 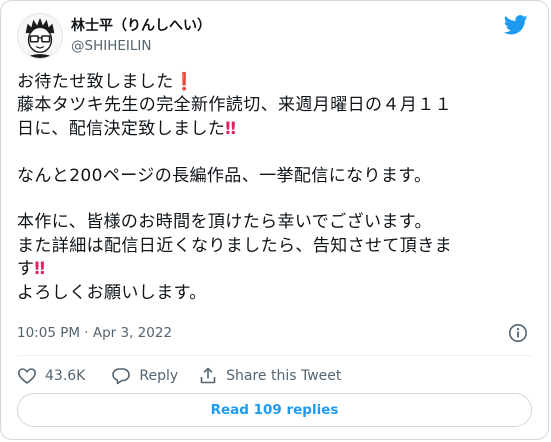 I want to click on share-arrow-icon, so click(x=208, y=375).